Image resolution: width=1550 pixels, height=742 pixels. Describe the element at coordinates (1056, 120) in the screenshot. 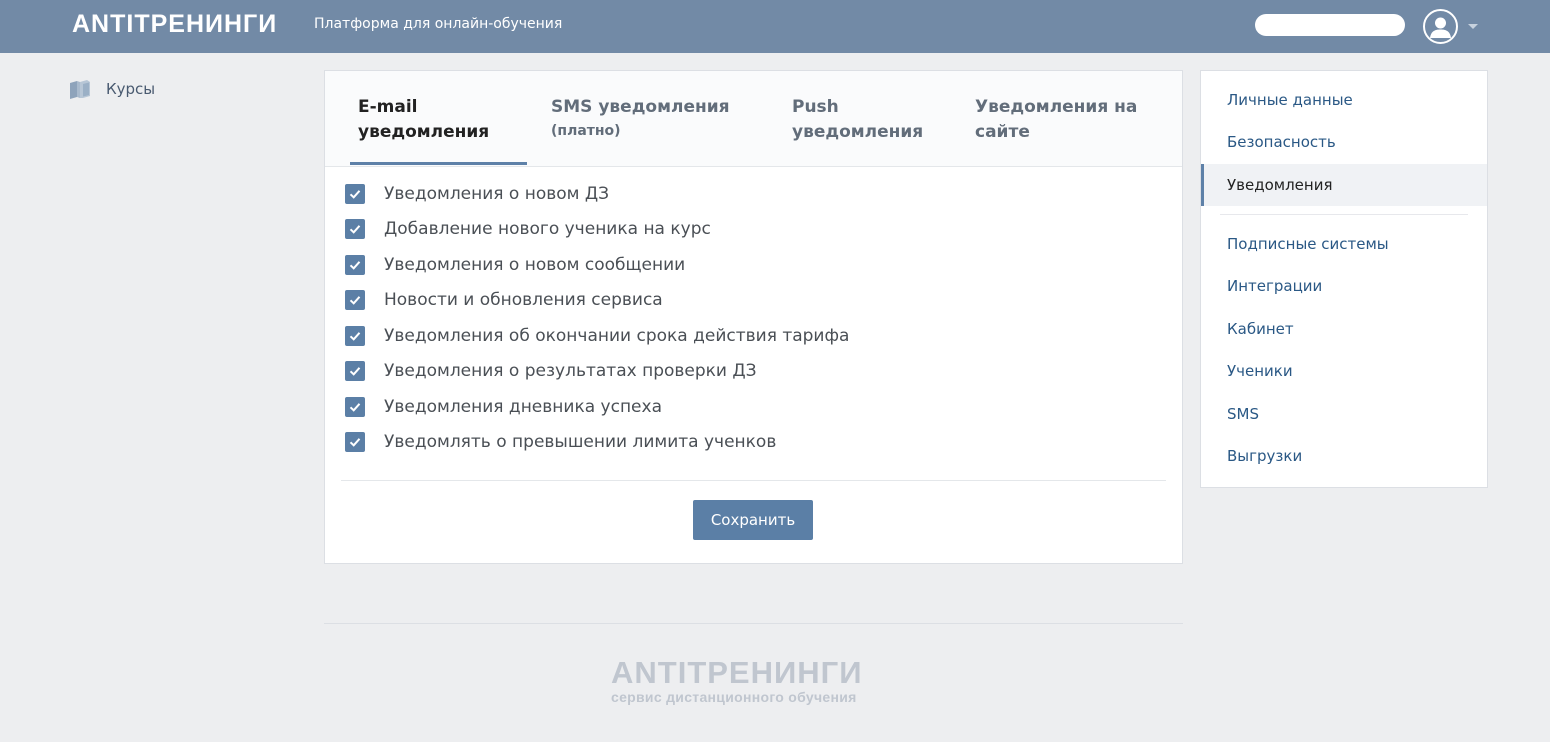

I see `tab-site: Уведомления на сайте` at that location.